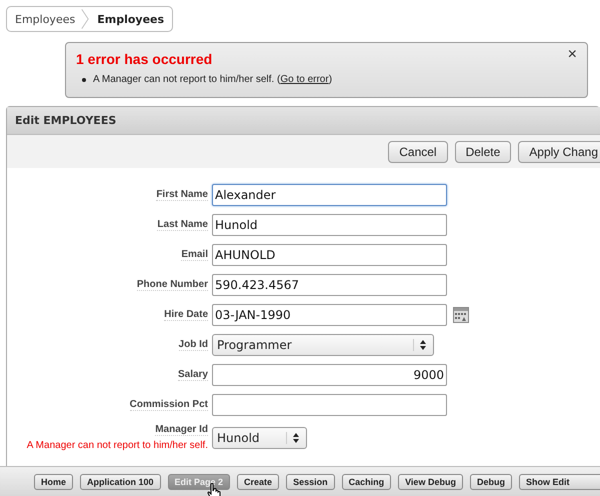 The height and width of the screenshot is (496, 600). What do you see at coordinates (212, 79) in the screenshot?
I see `error-message: A Manager can not report to him/her self. (Go to error)` at bounding box center [212, 79].